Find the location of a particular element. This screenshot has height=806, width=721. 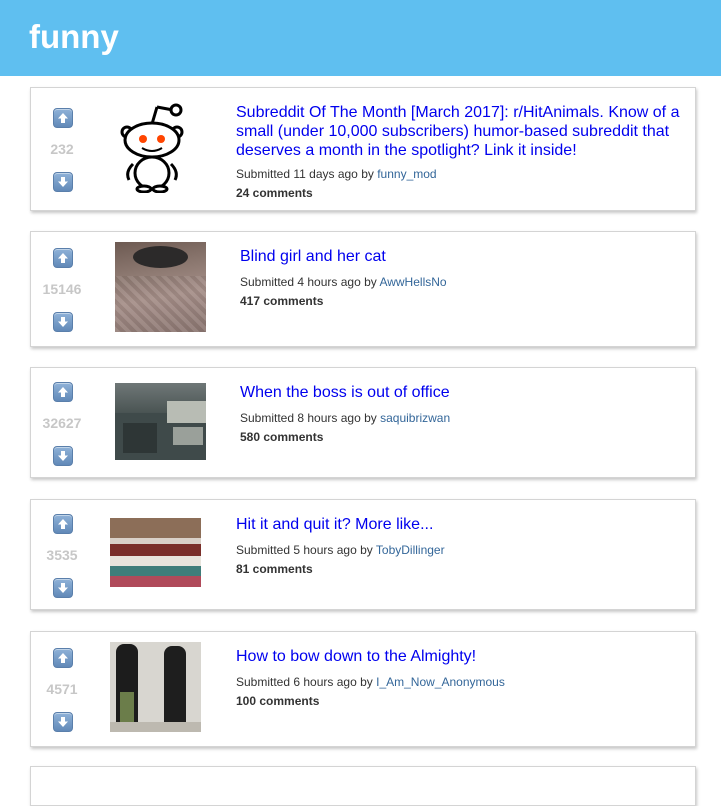

post-comments: 81 comments is located at coordinates (274, 569).